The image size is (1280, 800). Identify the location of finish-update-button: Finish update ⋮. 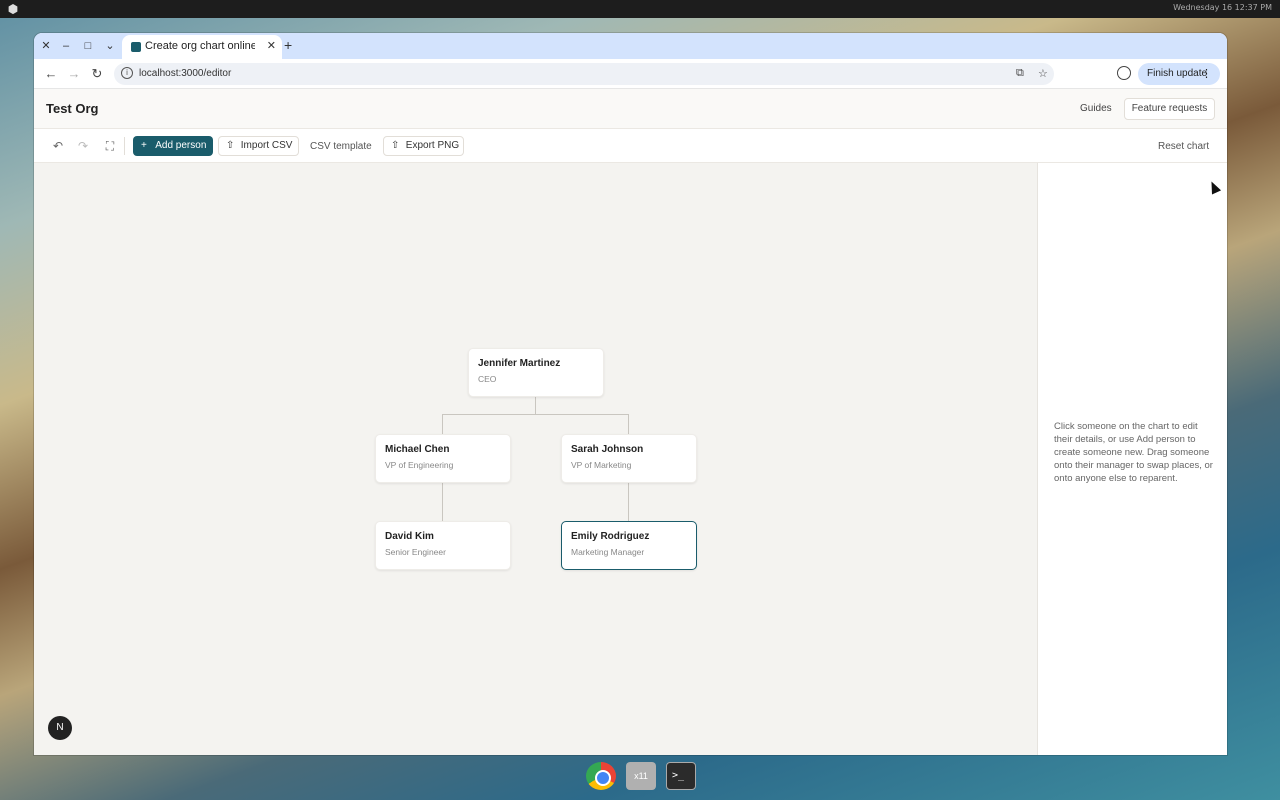
(1179, 74).